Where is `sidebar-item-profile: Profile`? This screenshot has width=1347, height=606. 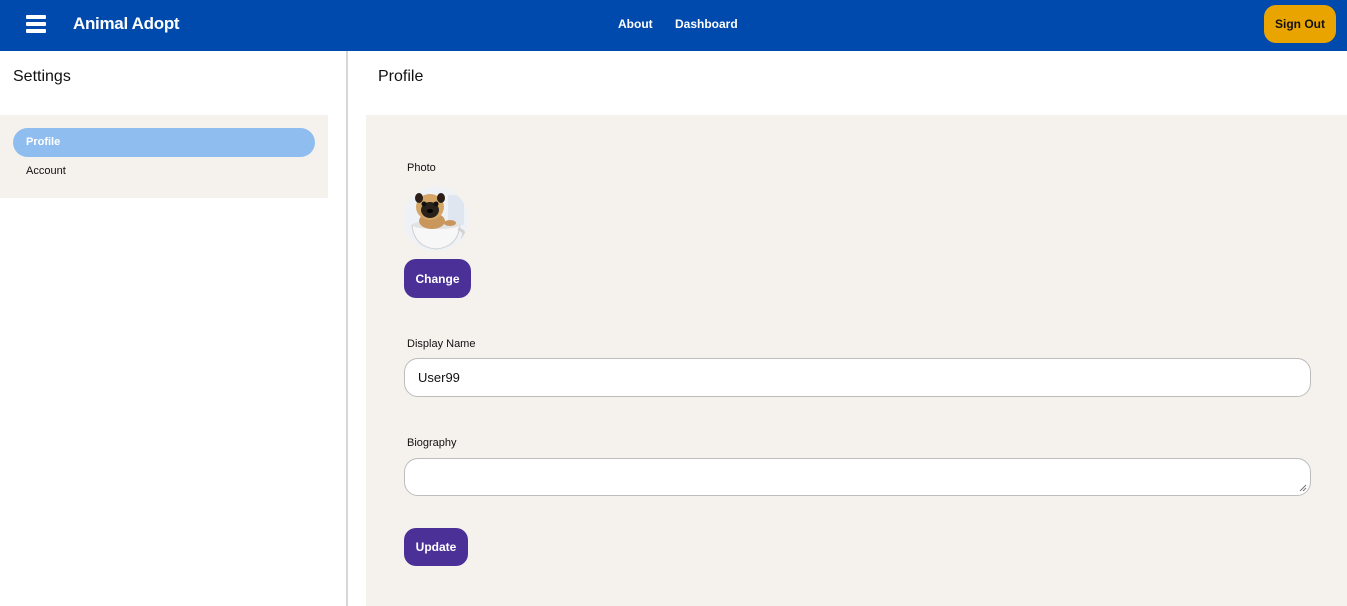 sidebar-item-profile: Profile is located at coordinates (164, 142).